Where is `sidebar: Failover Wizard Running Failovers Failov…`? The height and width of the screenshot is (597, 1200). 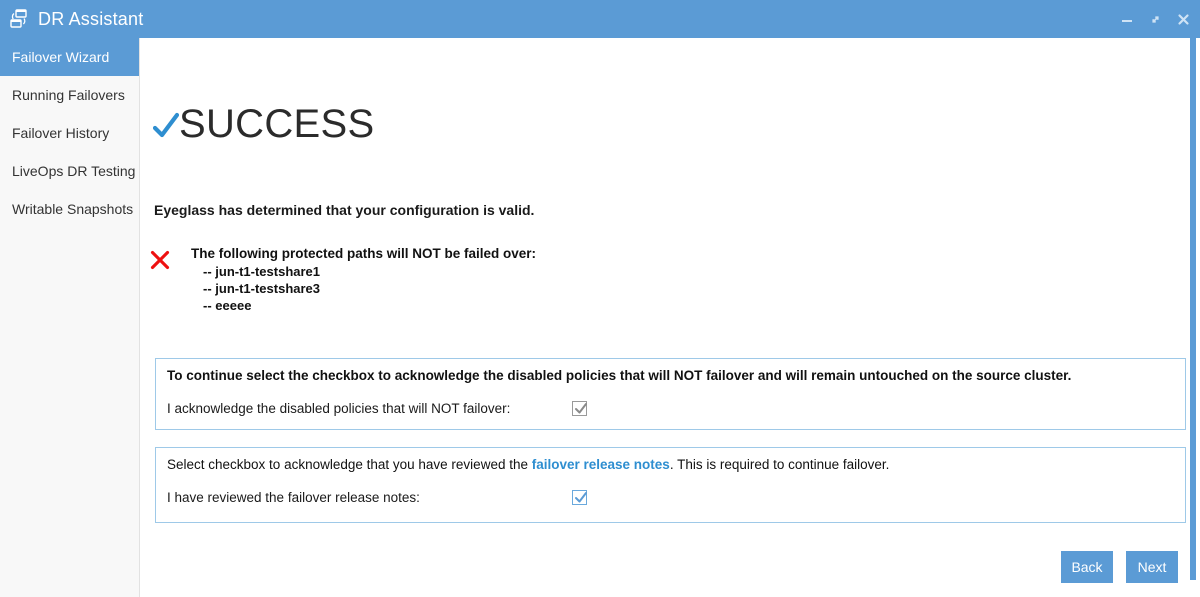
sidebar: Failover Wizard Running Failovers Failov… is located at coordinates (70, 317).